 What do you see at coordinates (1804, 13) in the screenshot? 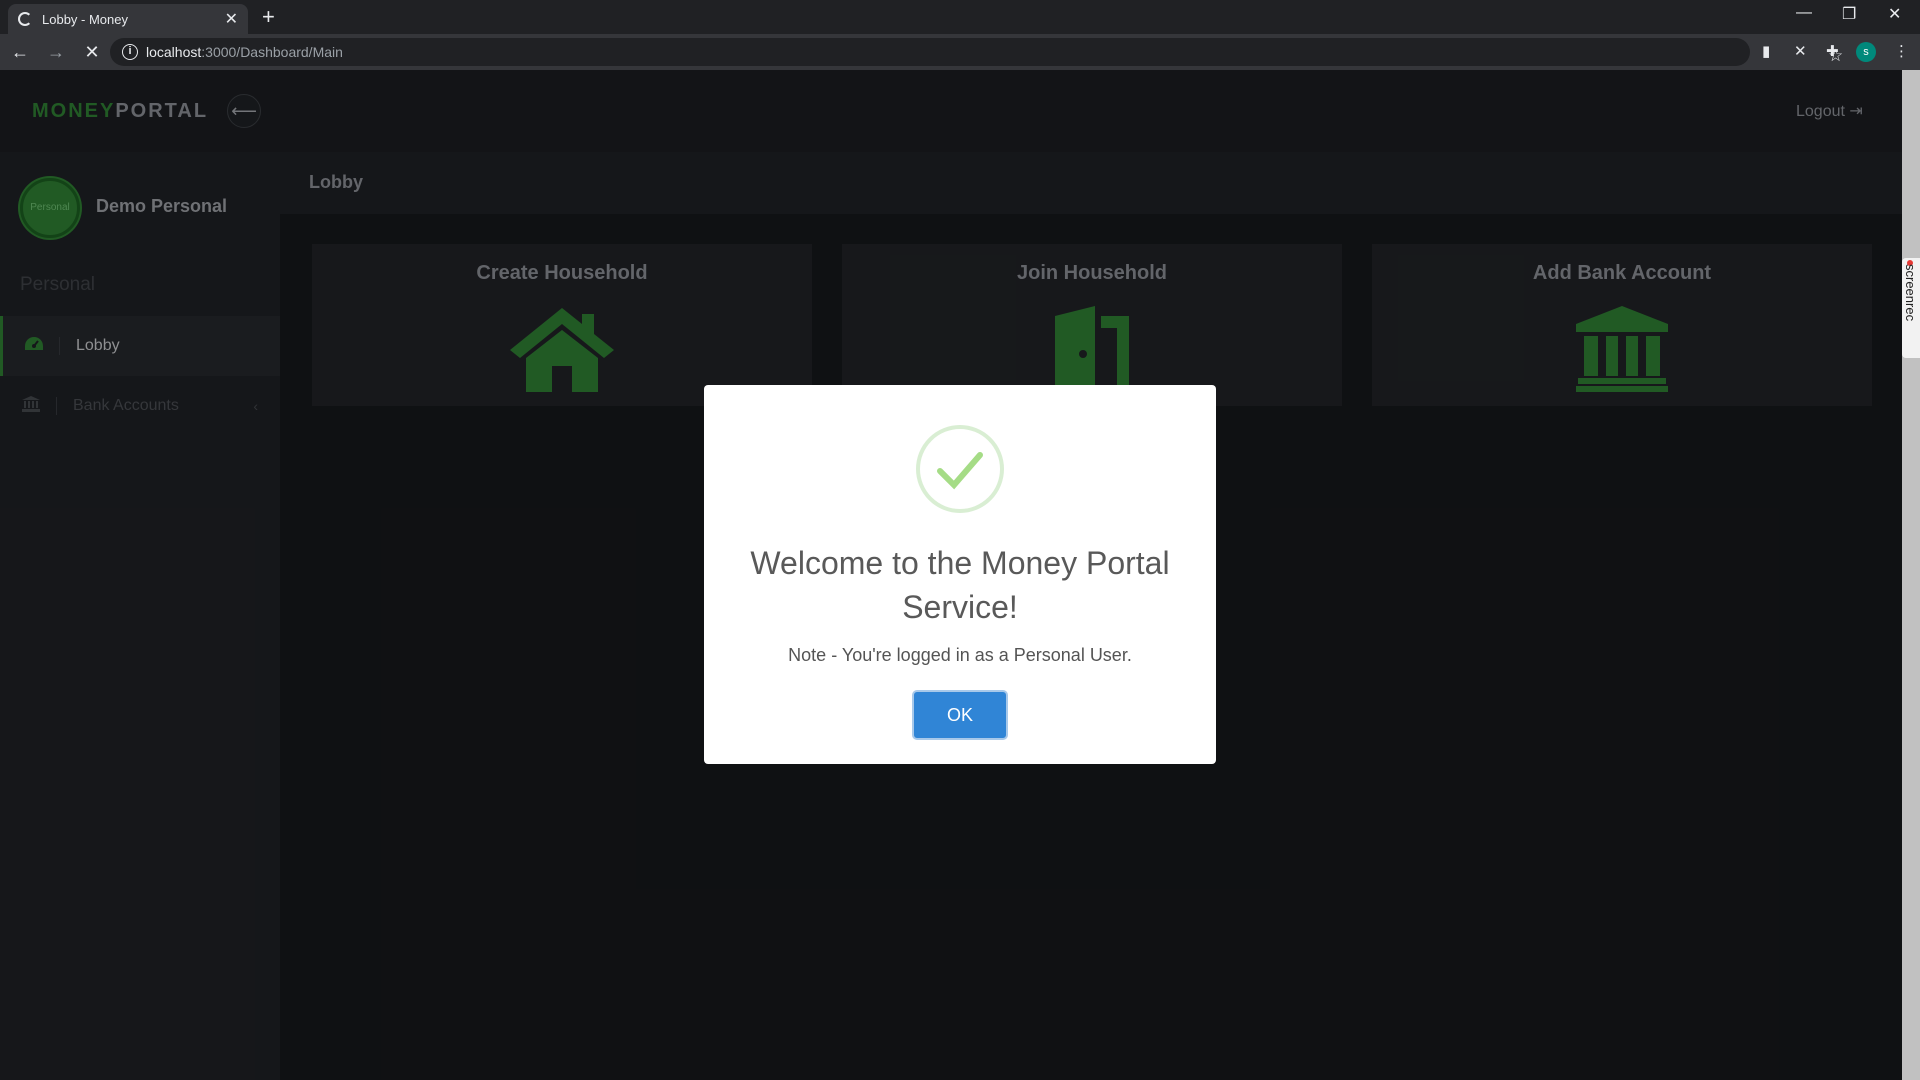
I see `minimize-icon: —` at bounding box center [1804, 13].